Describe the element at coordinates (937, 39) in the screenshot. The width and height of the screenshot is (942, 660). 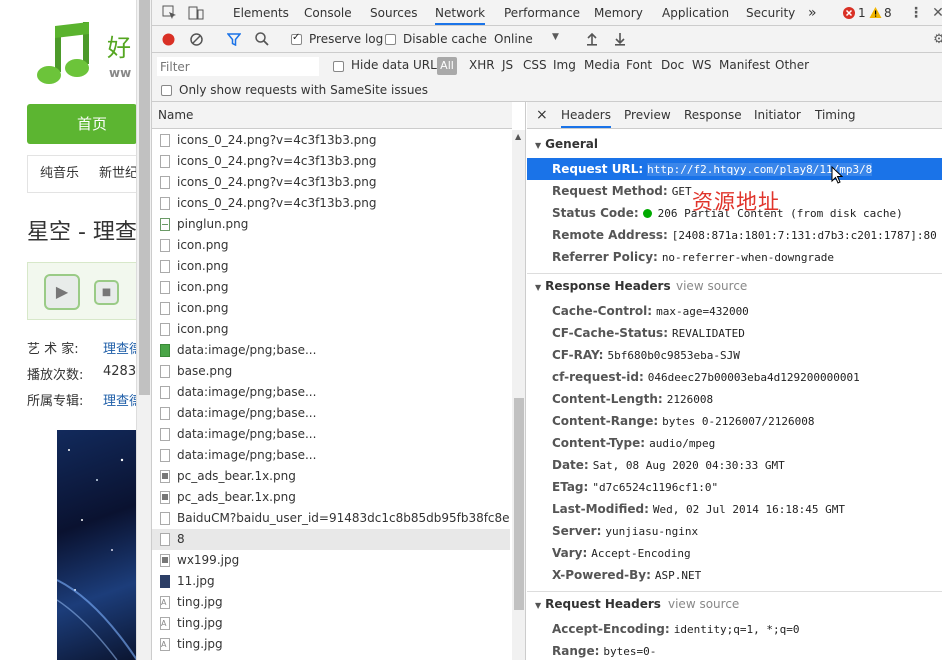
I see `network-settings-gear-icon: ⚙` at that location.